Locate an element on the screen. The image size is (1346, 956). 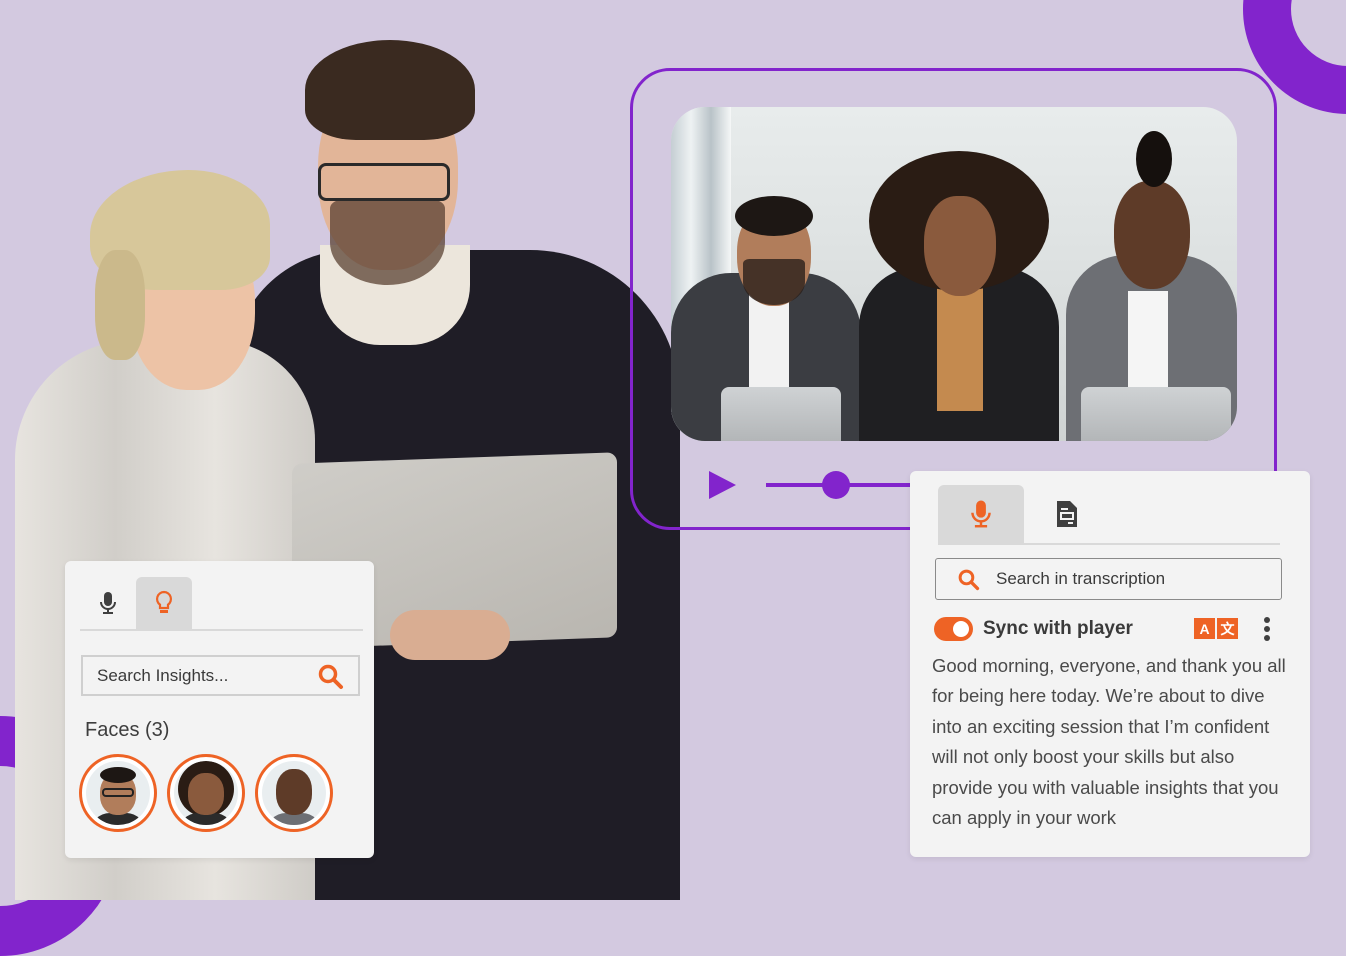
sync-row: Sync with player A 文 is located at coordinates (1110, 629).